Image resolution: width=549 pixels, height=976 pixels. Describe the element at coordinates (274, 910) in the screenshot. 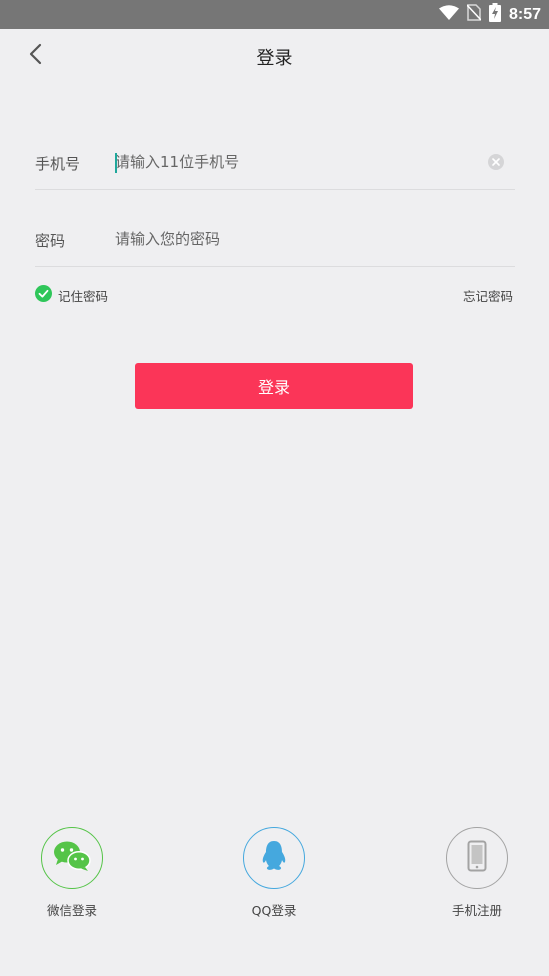

I see `qq-login-label: QQ登录` at that location.